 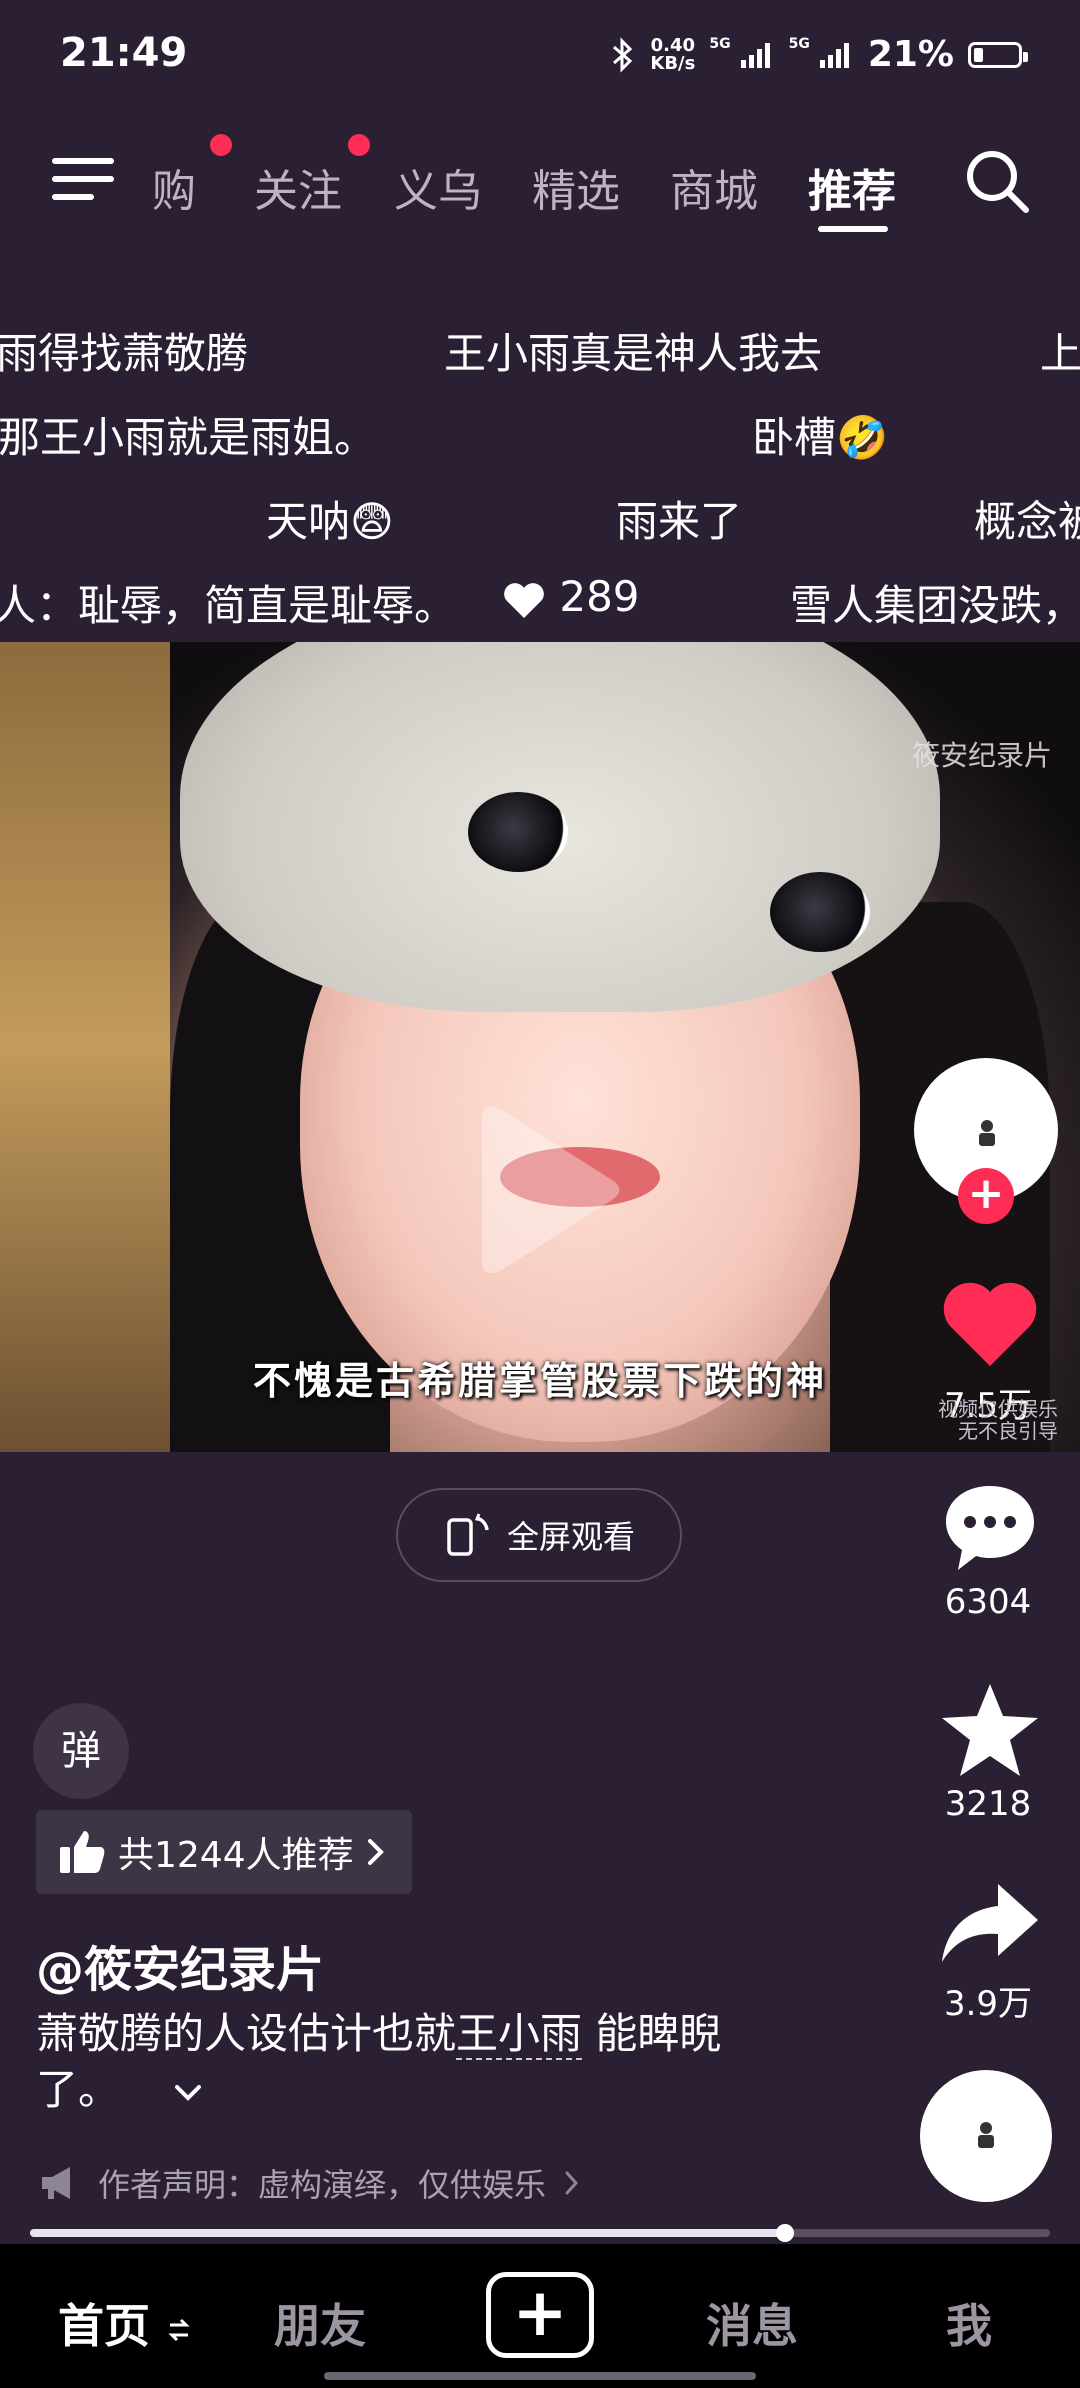 I want to click on video-watermark: 筱安纪录片, so click(x=981, y=755).